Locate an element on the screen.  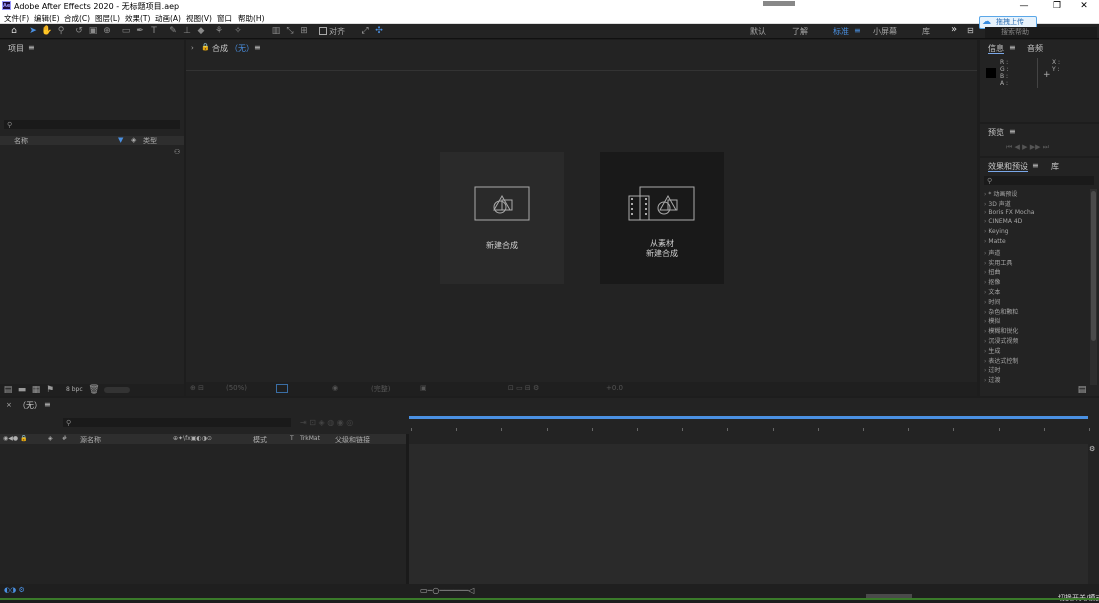
workspace-default: 默认 is located at coordinates (758, 31).